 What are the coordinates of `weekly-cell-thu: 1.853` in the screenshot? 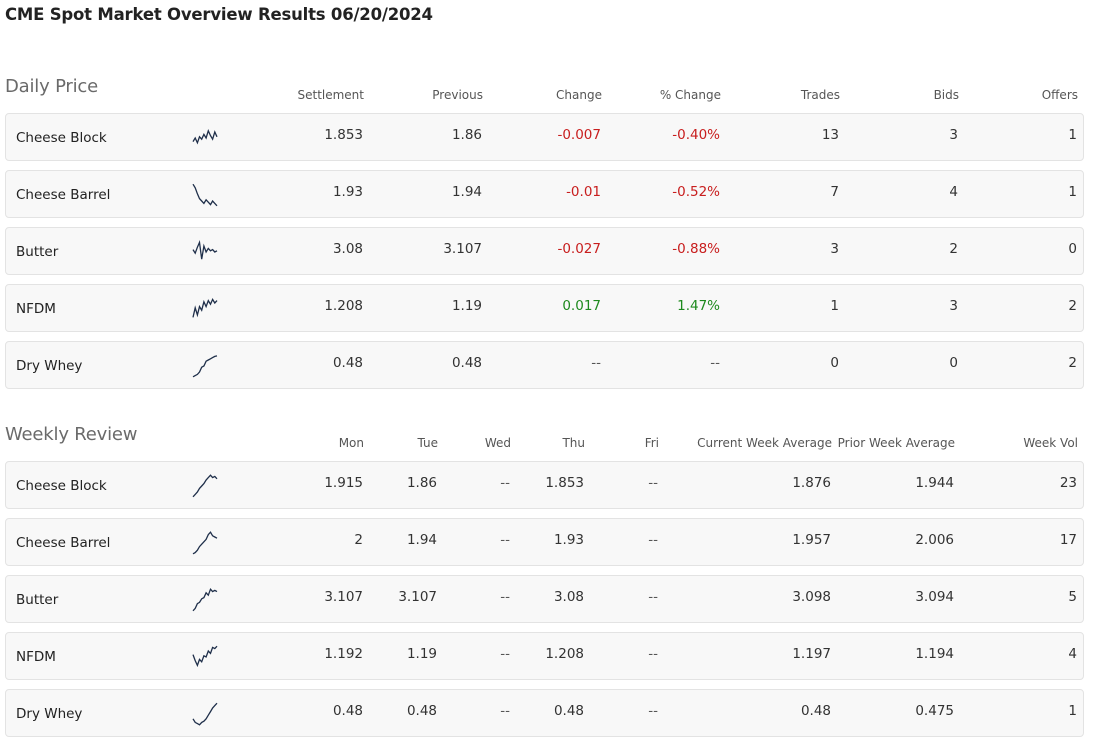 It's located at (564, 483).